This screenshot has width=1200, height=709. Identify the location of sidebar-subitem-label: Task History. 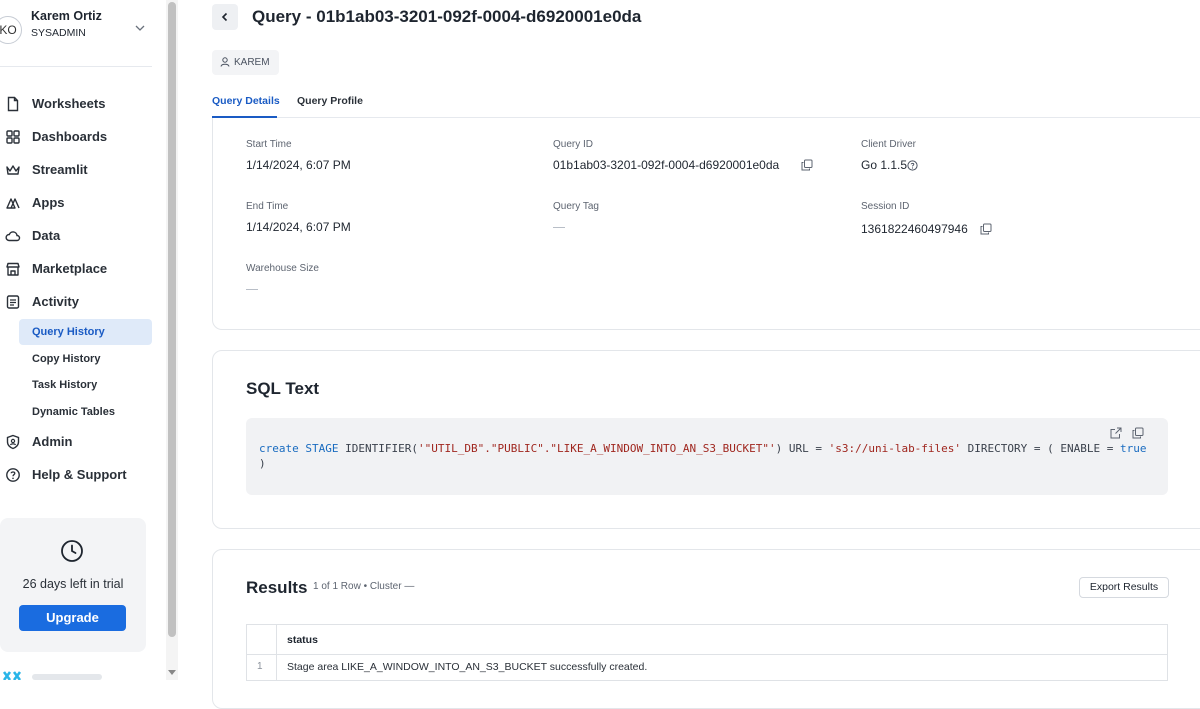
(65, 385).